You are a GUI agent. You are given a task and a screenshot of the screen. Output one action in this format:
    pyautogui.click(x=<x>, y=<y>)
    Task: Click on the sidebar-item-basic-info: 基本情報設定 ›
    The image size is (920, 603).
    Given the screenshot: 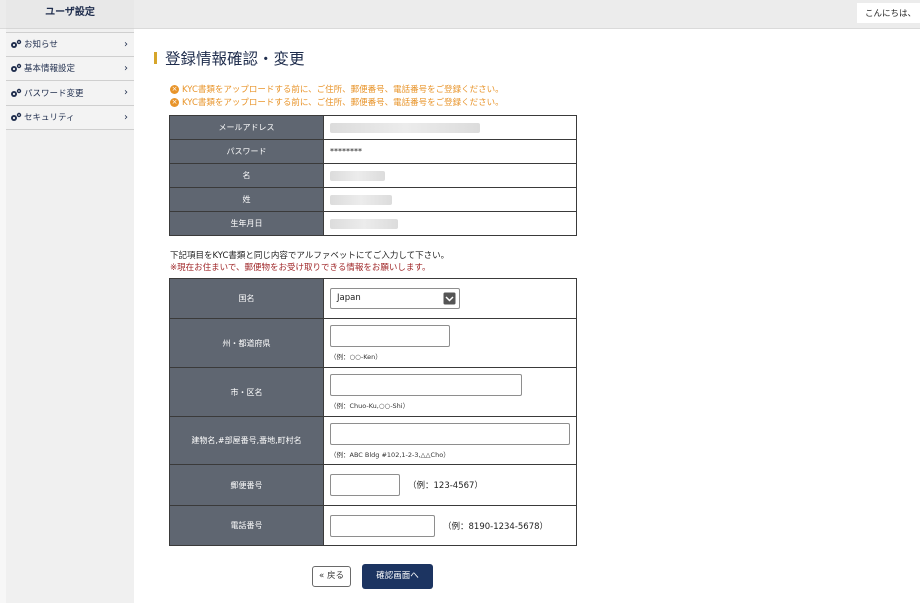 What is the action you would take?
    pyautogui.click(x=70, y=68)
    